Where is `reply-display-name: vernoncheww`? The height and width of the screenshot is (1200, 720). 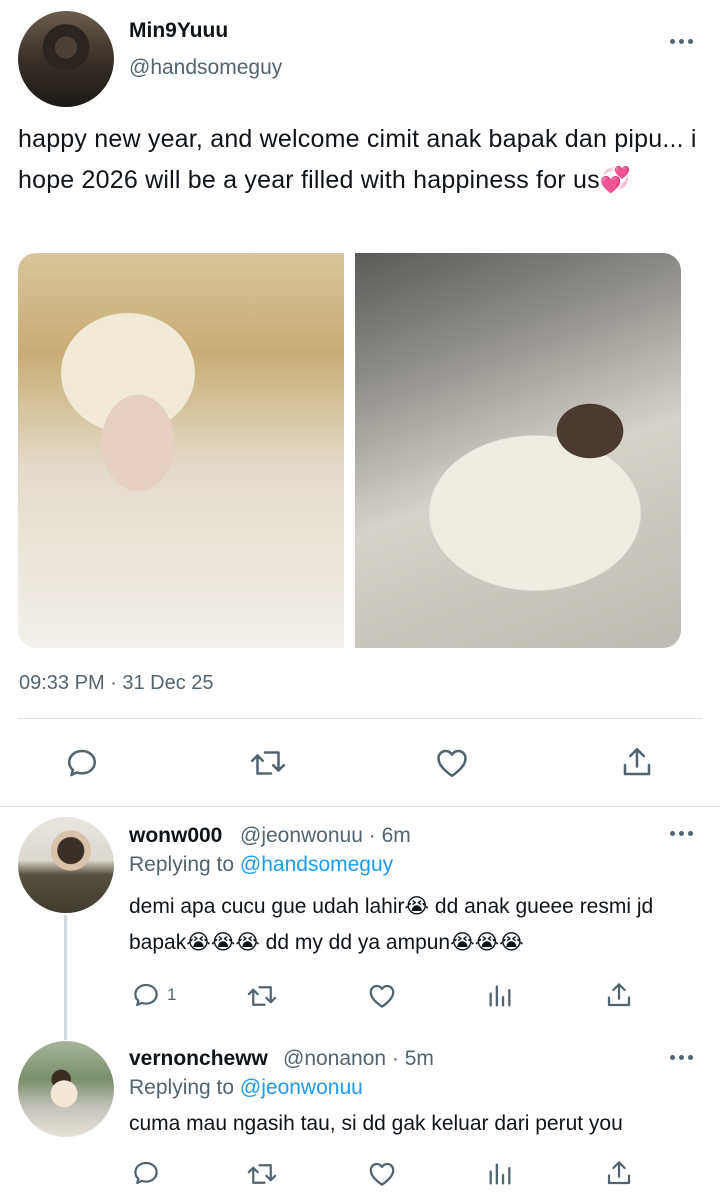
reply-display-name: vernoncheww is located at coordinates (198, 1059).